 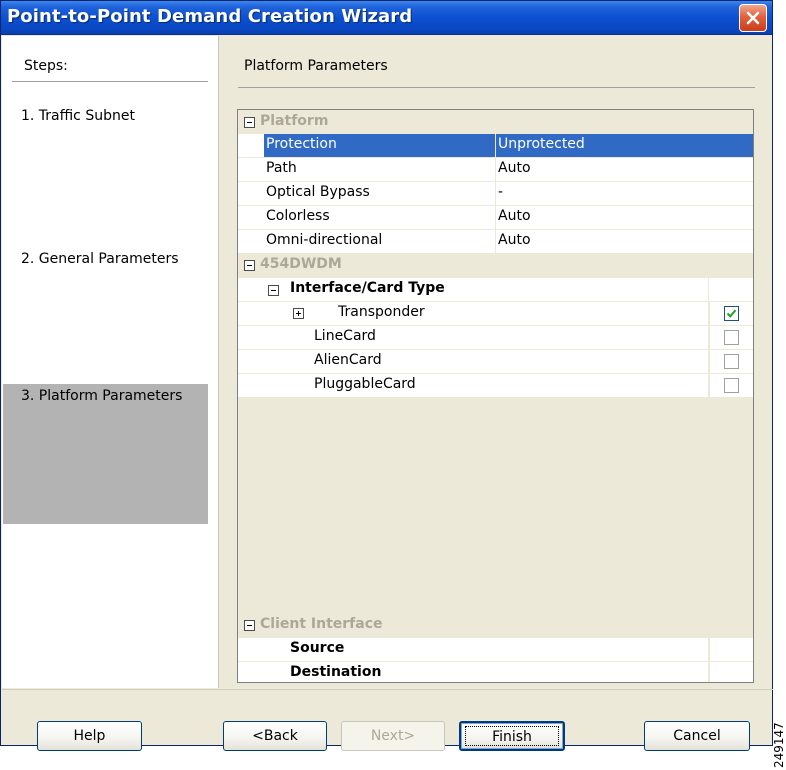 What do you see at coordinates (486, 337) in the screenshot?
I see `card-name: LineCard` at bounding box center [486, 337].